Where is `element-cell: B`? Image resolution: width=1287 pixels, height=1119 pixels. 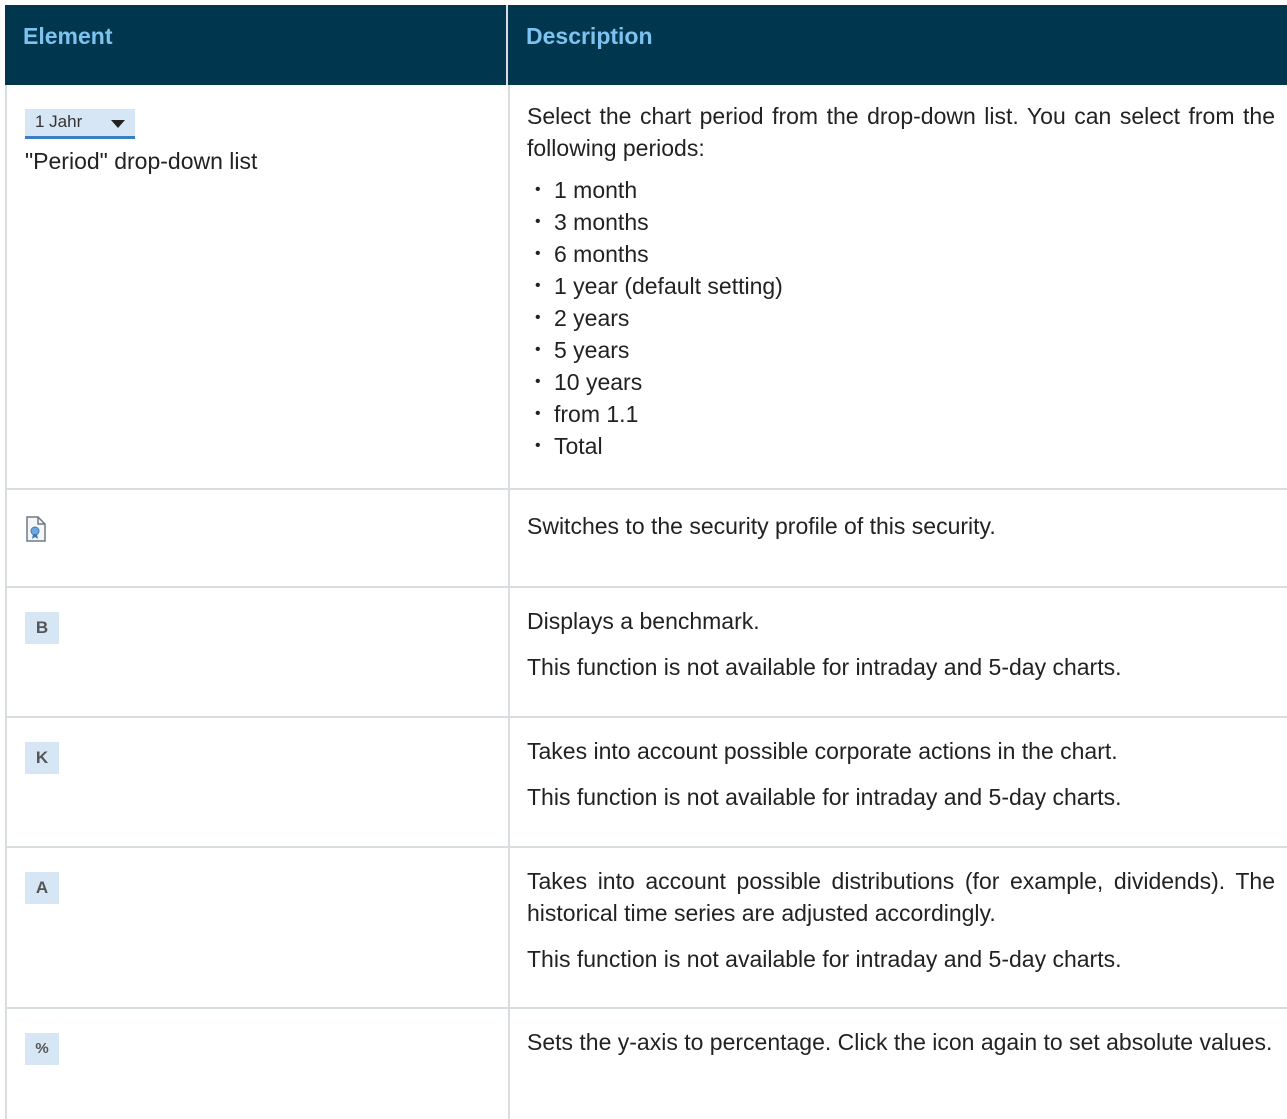 element-cell: B is located at coordinates (258, 652).